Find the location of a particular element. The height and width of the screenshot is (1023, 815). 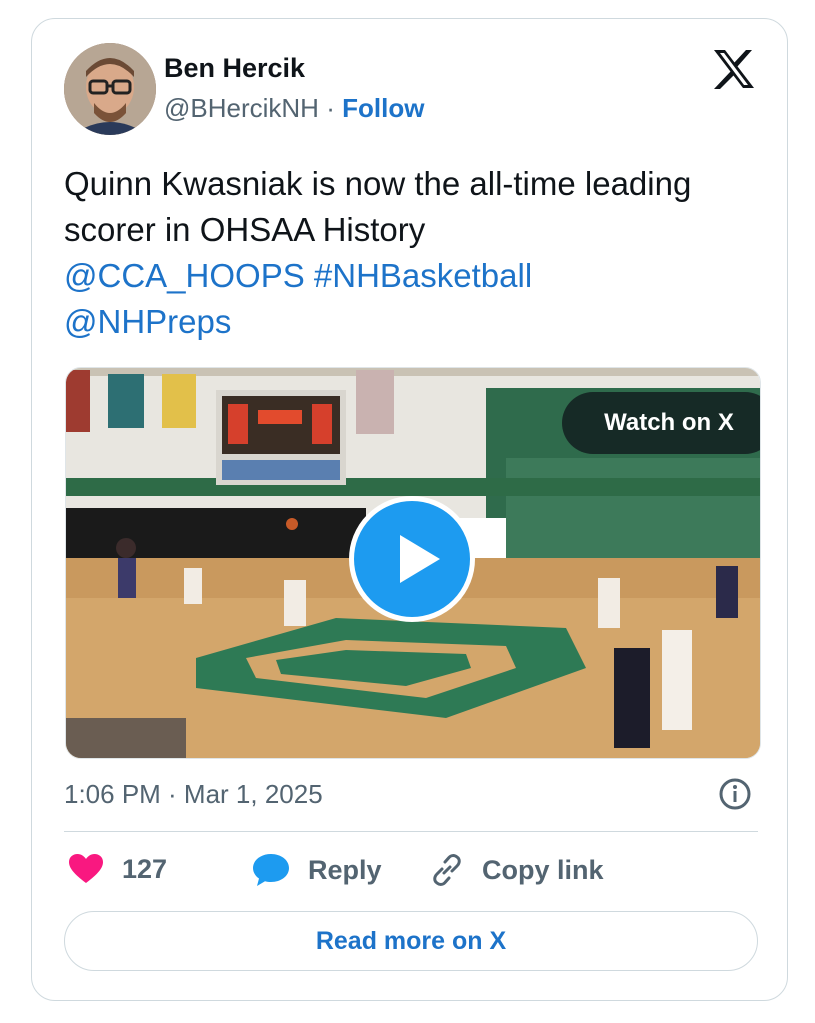

reply-button: Reply is located at coordinates (317, 870).